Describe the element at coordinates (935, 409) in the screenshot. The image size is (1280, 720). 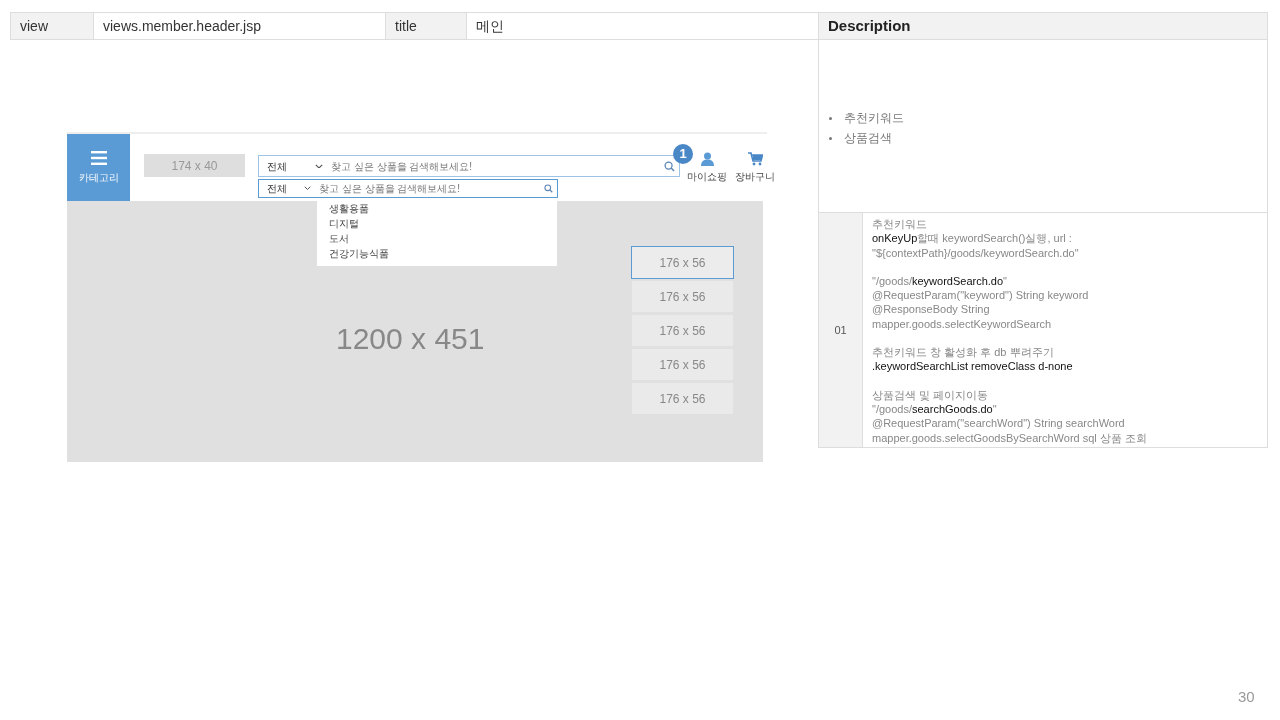
I see `code-line: "/goods/searchGoods.do"` at that location.